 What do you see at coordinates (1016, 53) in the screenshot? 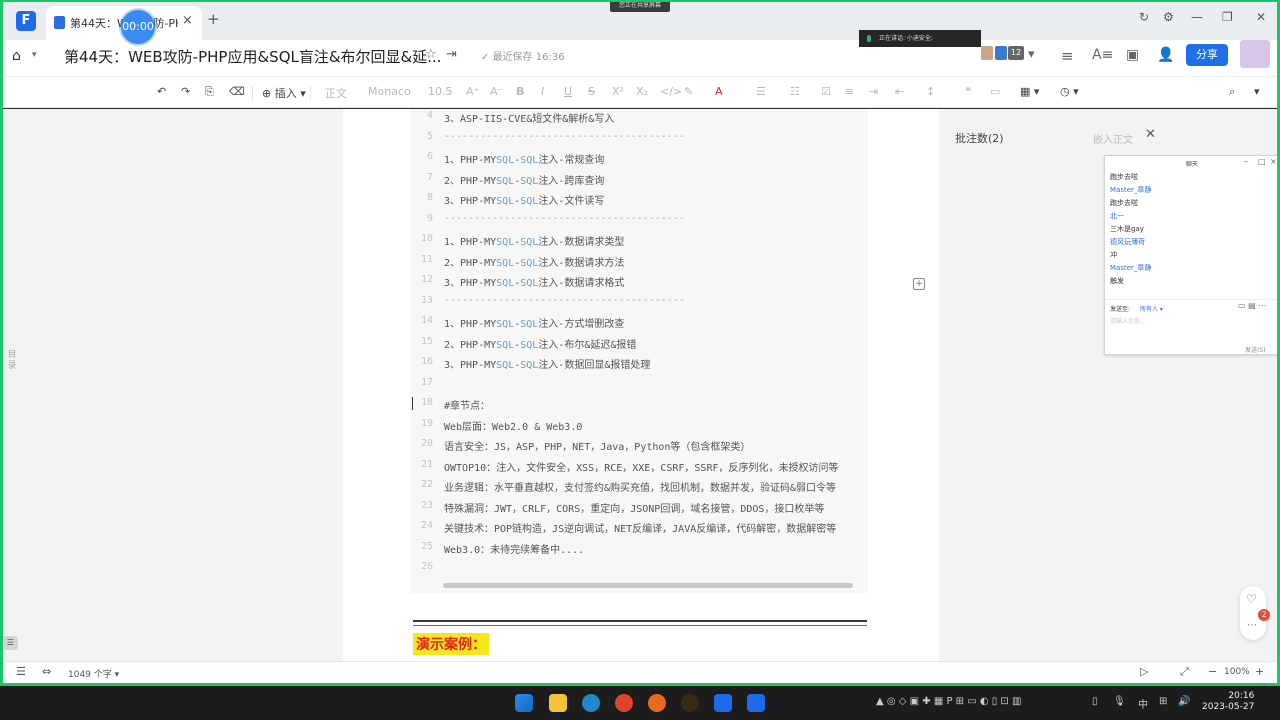
I see `collaborator-count: 12` at bounding box center [1016, 53].